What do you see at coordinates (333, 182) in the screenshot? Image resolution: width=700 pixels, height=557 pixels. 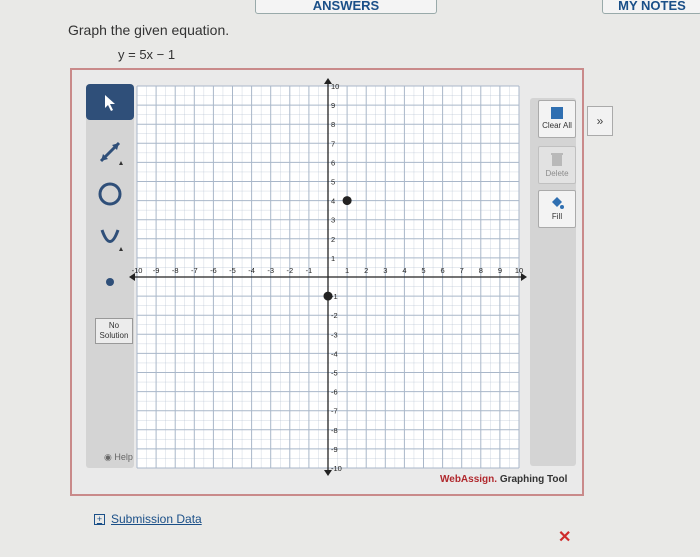 I see `y-tick-label: 5` at bounding box center [333, 182].